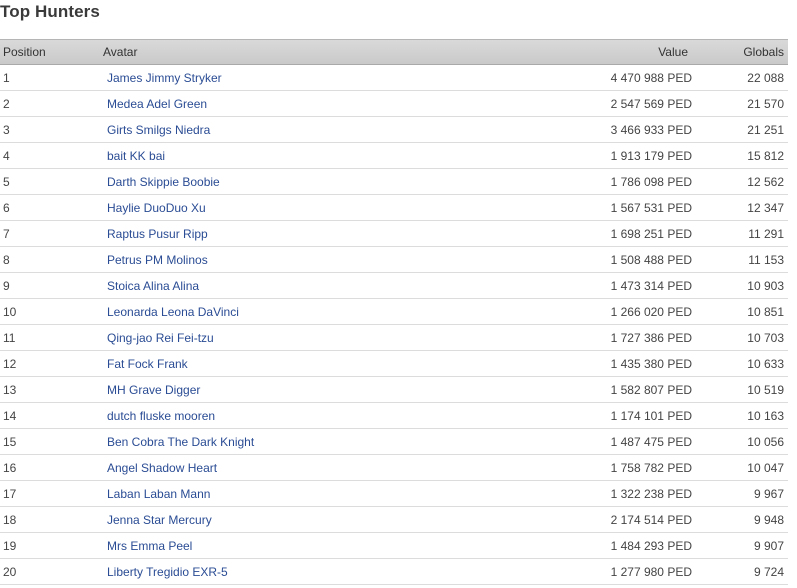 The width and height of the screenshot is (797, 588). What do you see at coordinates (50, 389) in the screenshot?
I see `position-cell: 13` at bounding box center [50, 389].